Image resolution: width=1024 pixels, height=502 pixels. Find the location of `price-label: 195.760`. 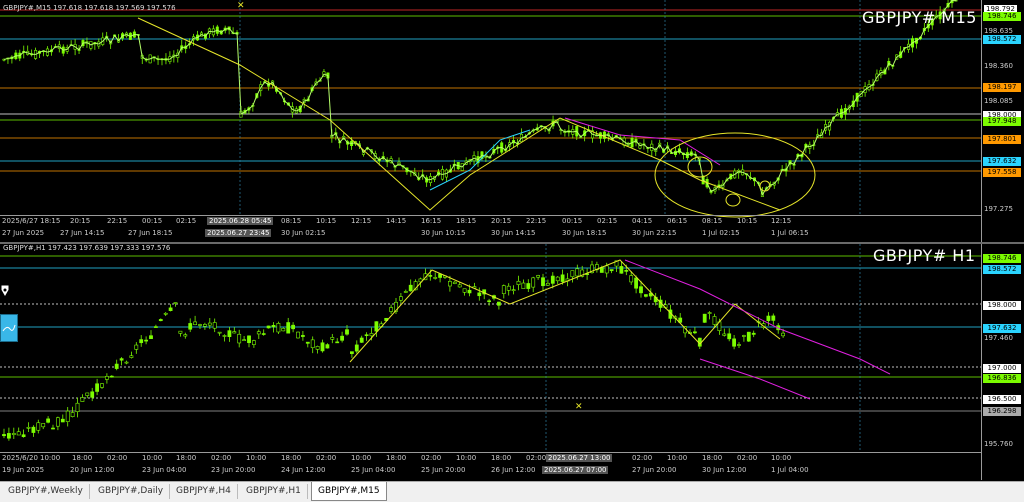

price-label: 195.760 is located at coordinates (998, 444).